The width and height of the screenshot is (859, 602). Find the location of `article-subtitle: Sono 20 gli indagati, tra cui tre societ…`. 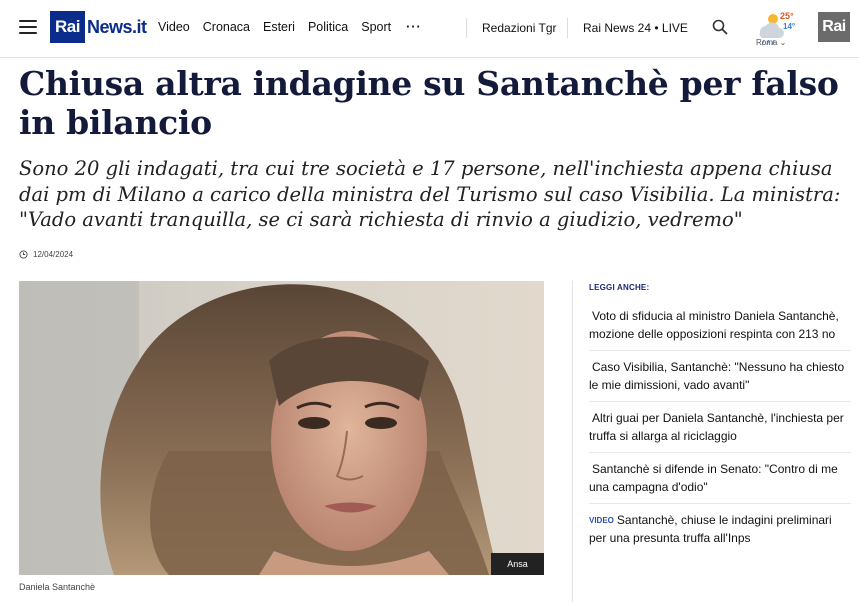

article-subtitle: Sono 20 gli indagati, tra cui tre societ… is located at coordinates (430, 194).